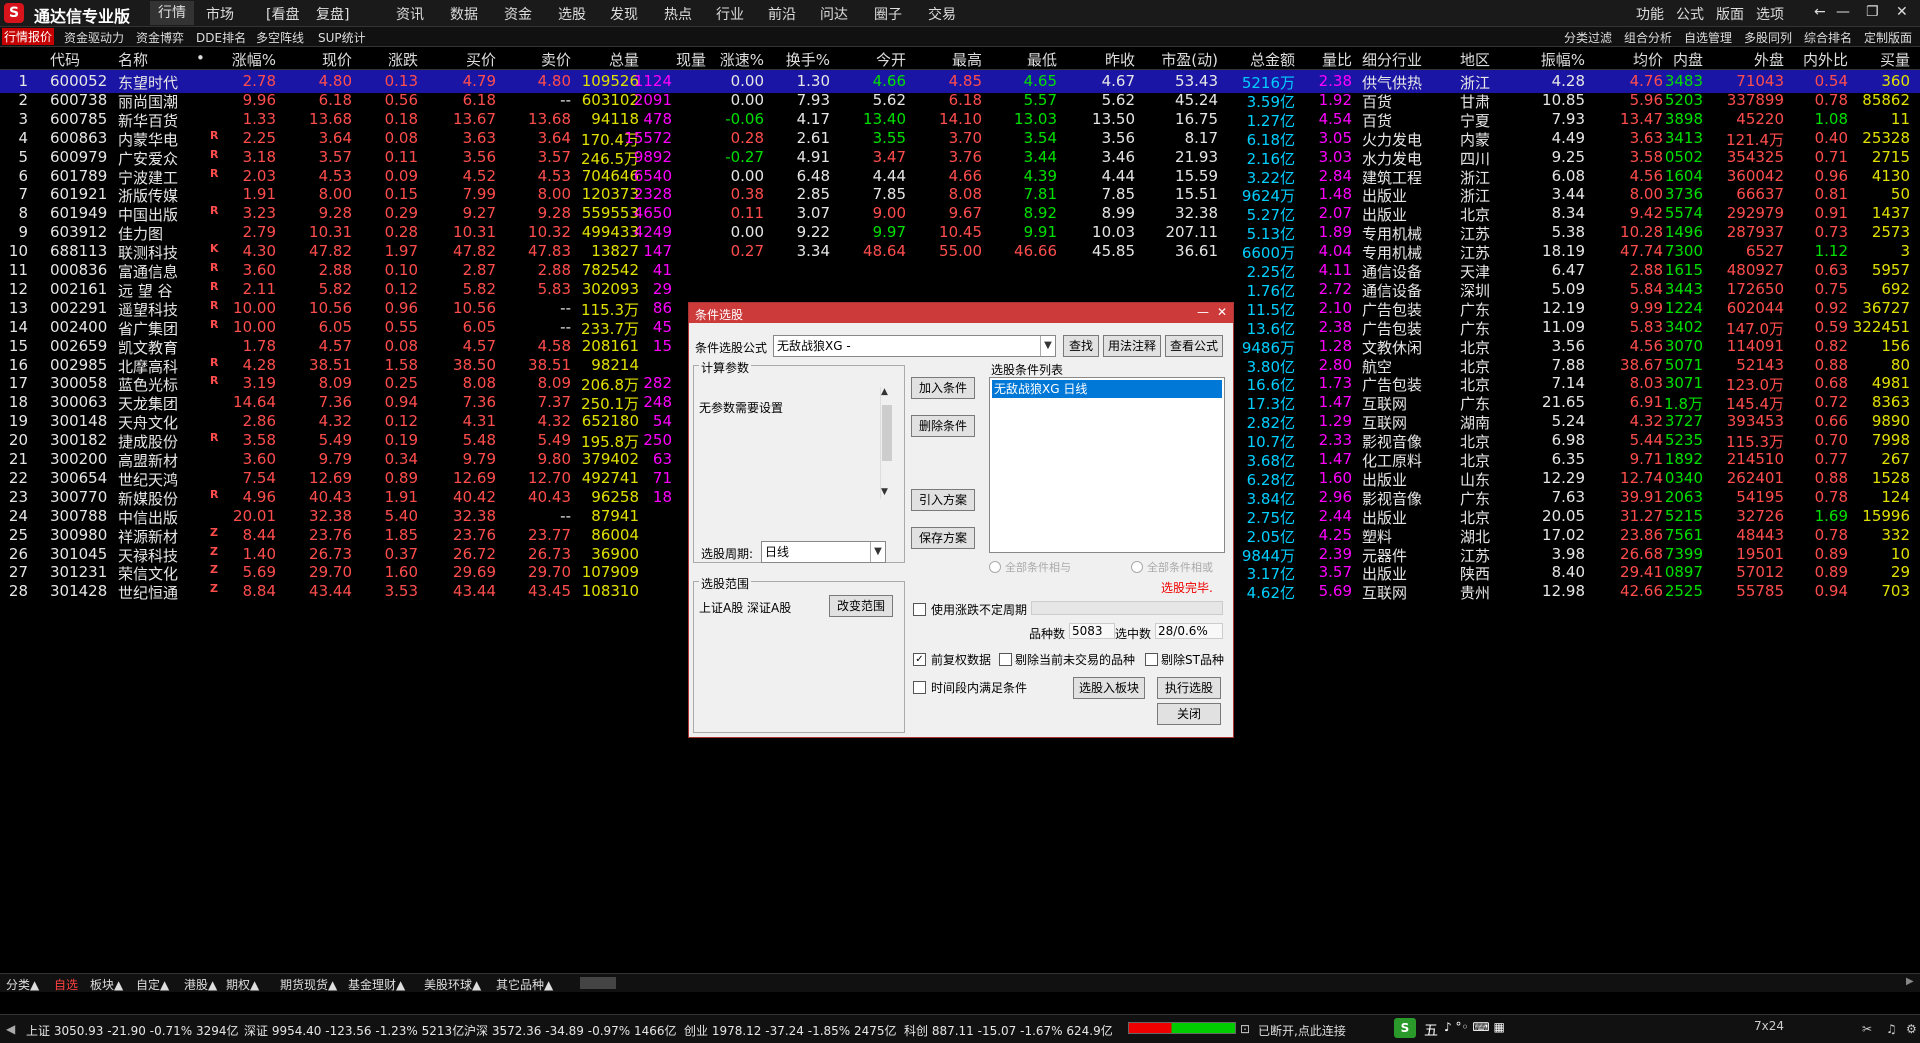  What do you see at coordinates (823, 552) in the screenshot?
I see `period-select: 日线 ▼` at bounding box center [823, 552].